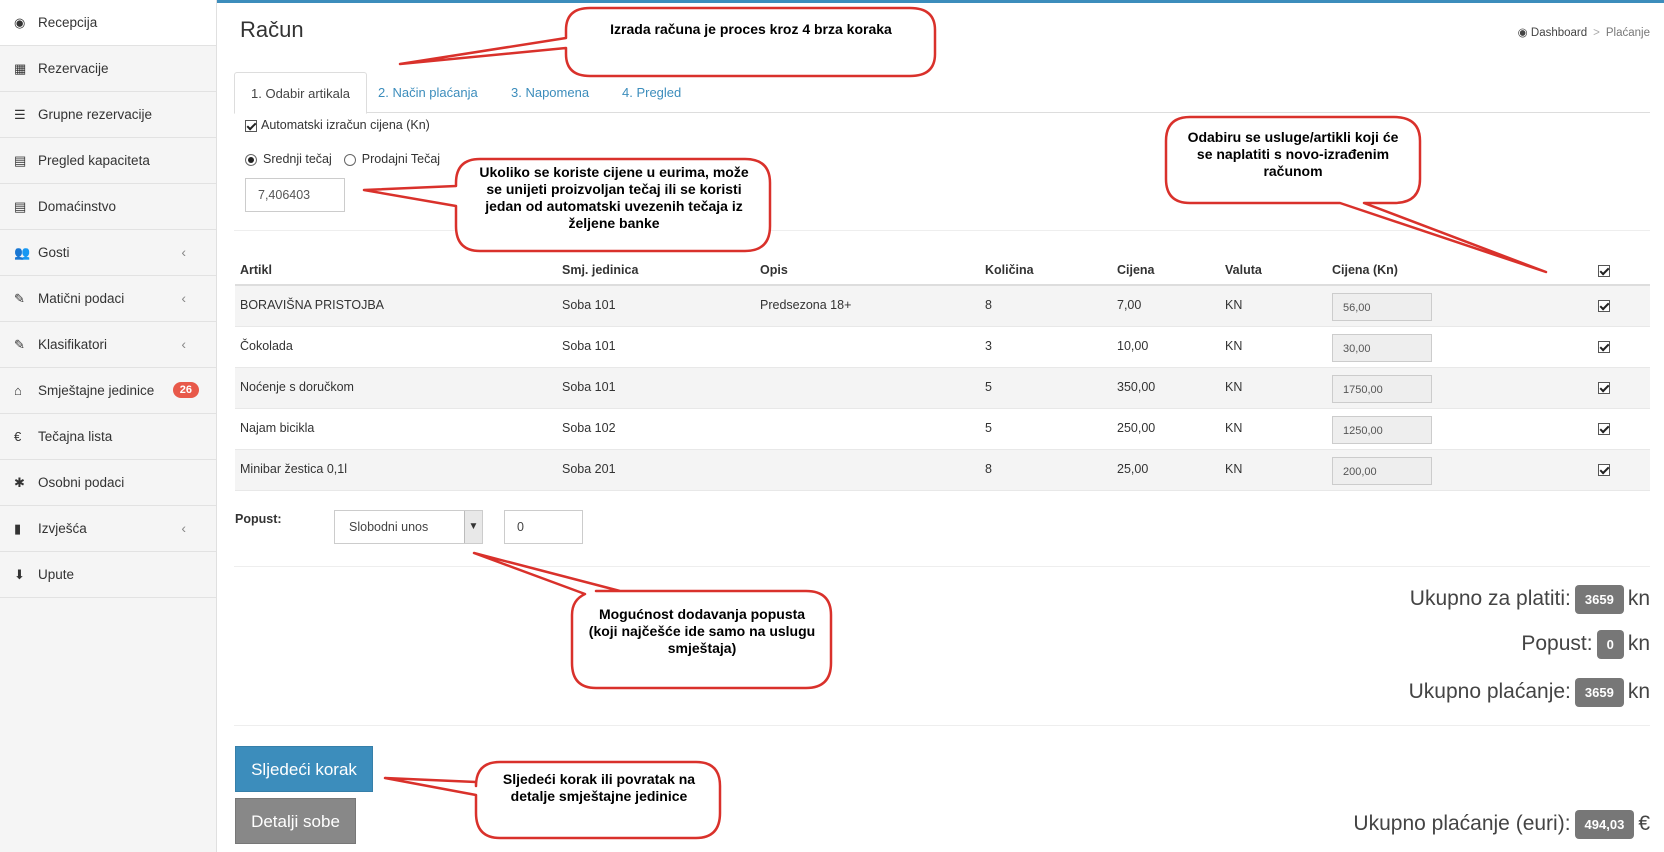 This screenshot has width=1664, height=852. I want to click on total-due-badge: 3659, so click(1599, 599).